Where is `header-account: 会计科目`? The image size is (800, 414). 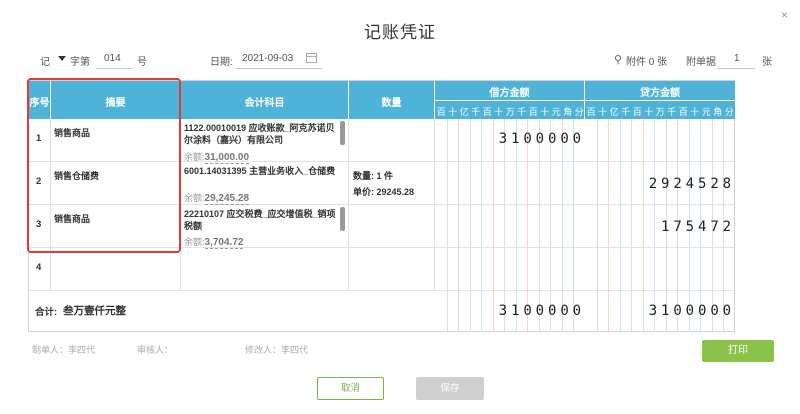
header-account: 会计科目 is located at coordinates (265, 100).